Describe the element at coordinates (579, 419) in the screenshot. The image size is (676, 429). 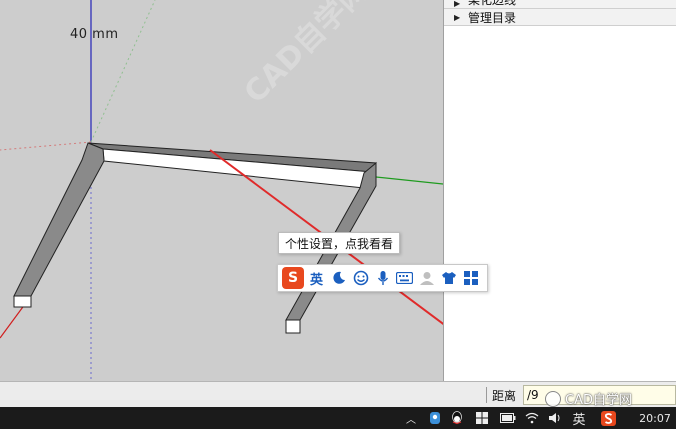
I see `taskbar-ime-indicator: 英` at that location.